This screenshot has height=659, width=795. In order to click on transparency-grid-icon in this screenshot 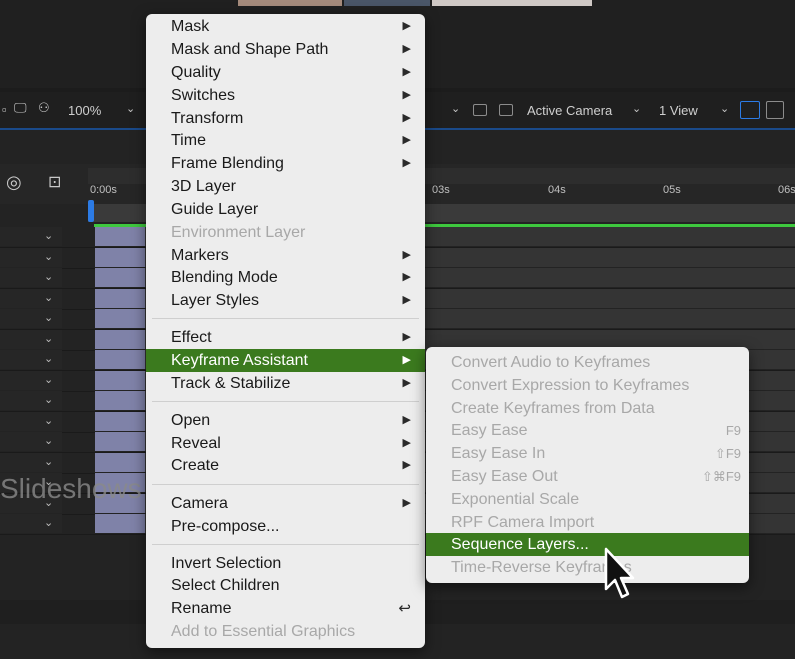, I will do `click(506, 110)`.